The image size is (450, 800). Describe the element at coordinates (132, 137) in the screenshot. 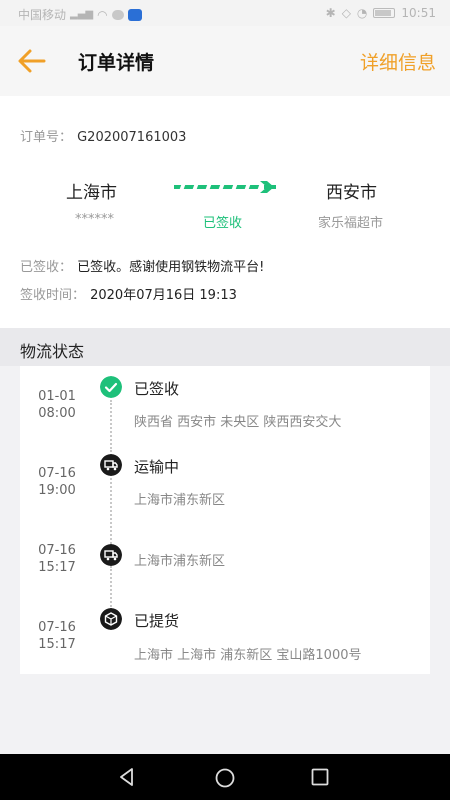

I see `order-number: G202007161003` at that location.